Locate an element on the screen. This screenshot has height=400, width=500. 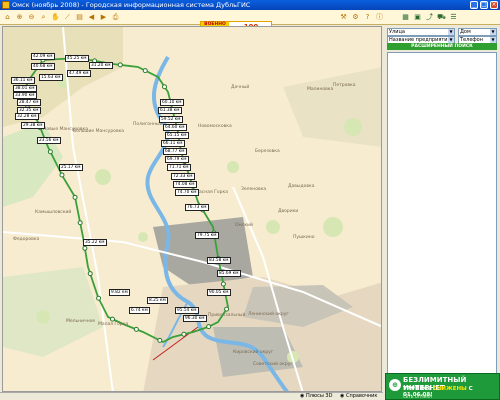
place-label: Петровка is located at coordinates (344, 85).